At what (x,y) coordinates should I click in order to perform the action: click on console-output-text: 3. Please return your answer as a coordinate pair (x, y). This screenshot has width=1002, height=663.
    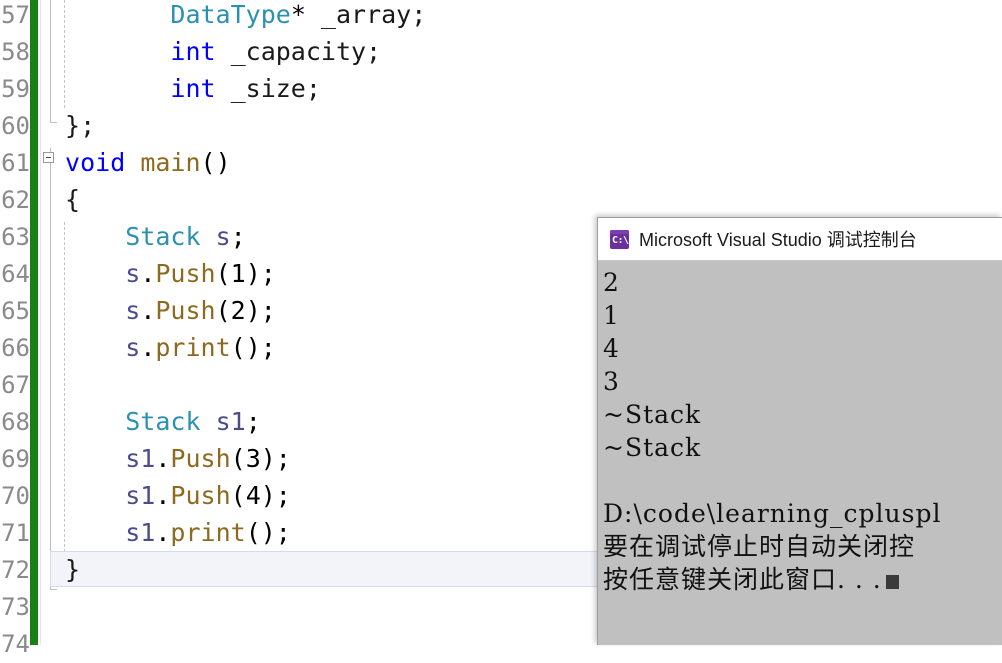
    Looking at the image, I should click on (611, 381).